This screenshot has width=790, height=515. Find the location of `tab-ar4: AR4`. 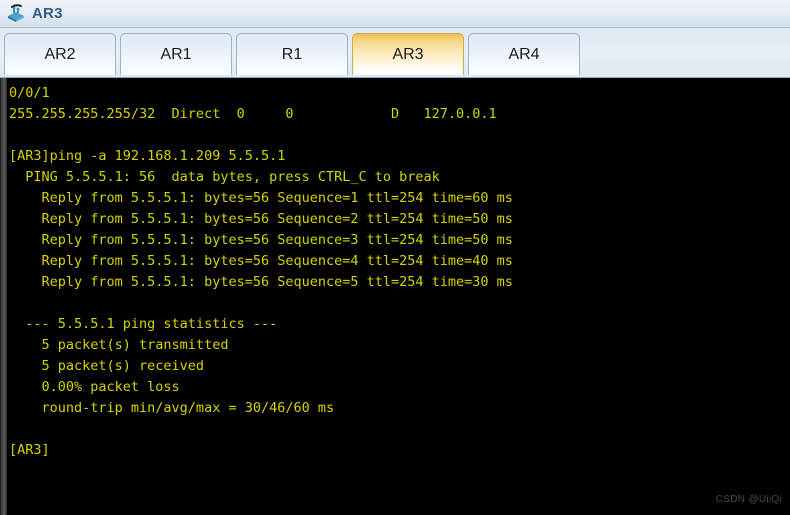

tab-ar4: AR4 is located at coordinates (524, 54).